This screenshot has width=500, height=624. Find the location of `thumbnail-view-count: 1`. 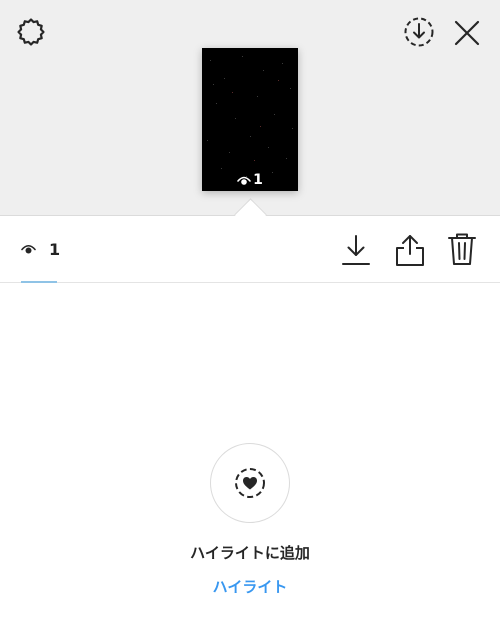

thumbnail-view-count: 1 is located at coordinates (250, 180).